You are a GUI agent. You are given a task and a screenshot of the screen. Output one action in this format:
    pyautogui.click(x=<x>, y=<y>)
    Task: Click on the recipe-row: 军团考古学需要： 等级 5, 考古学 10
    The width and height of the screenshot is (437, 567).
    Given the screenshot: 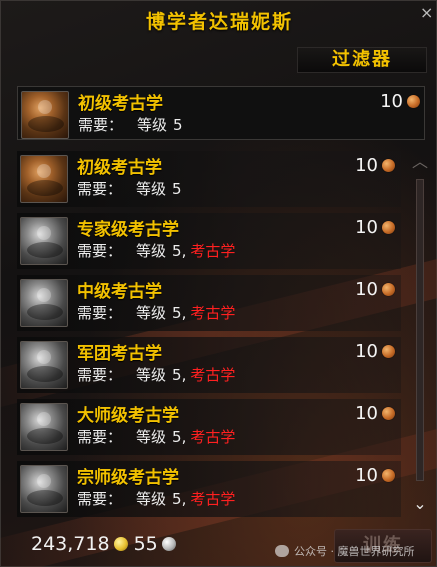 What is the action you would take?
    pyautogui.click(x=209, y=365)
    